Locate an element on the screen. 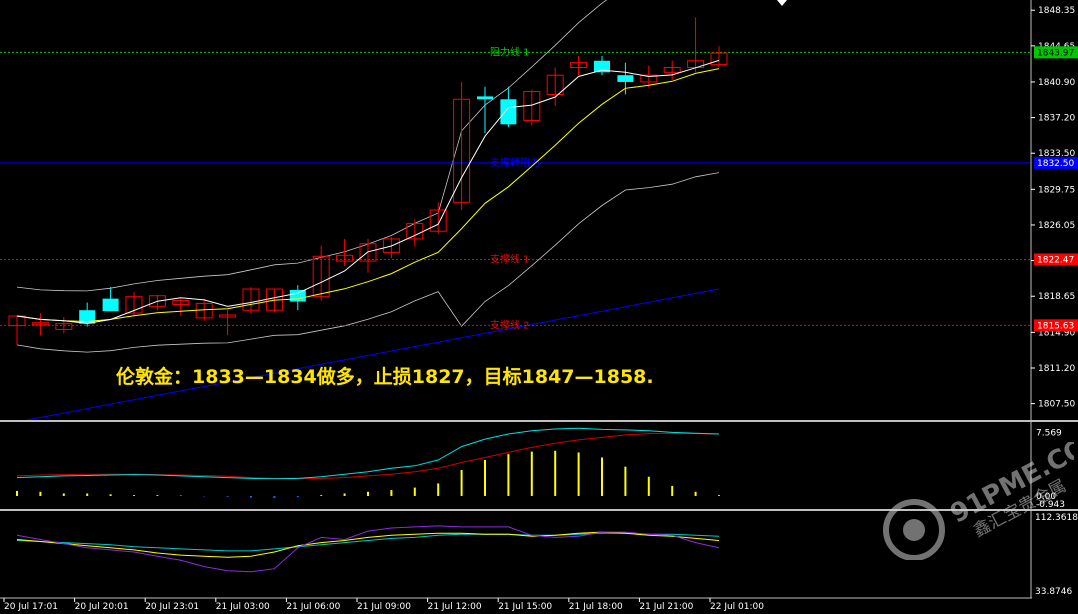 This screenshot has height=614, width=1078. price-level-tag-text: 1832.50 is located at coordinates (1055, 164).